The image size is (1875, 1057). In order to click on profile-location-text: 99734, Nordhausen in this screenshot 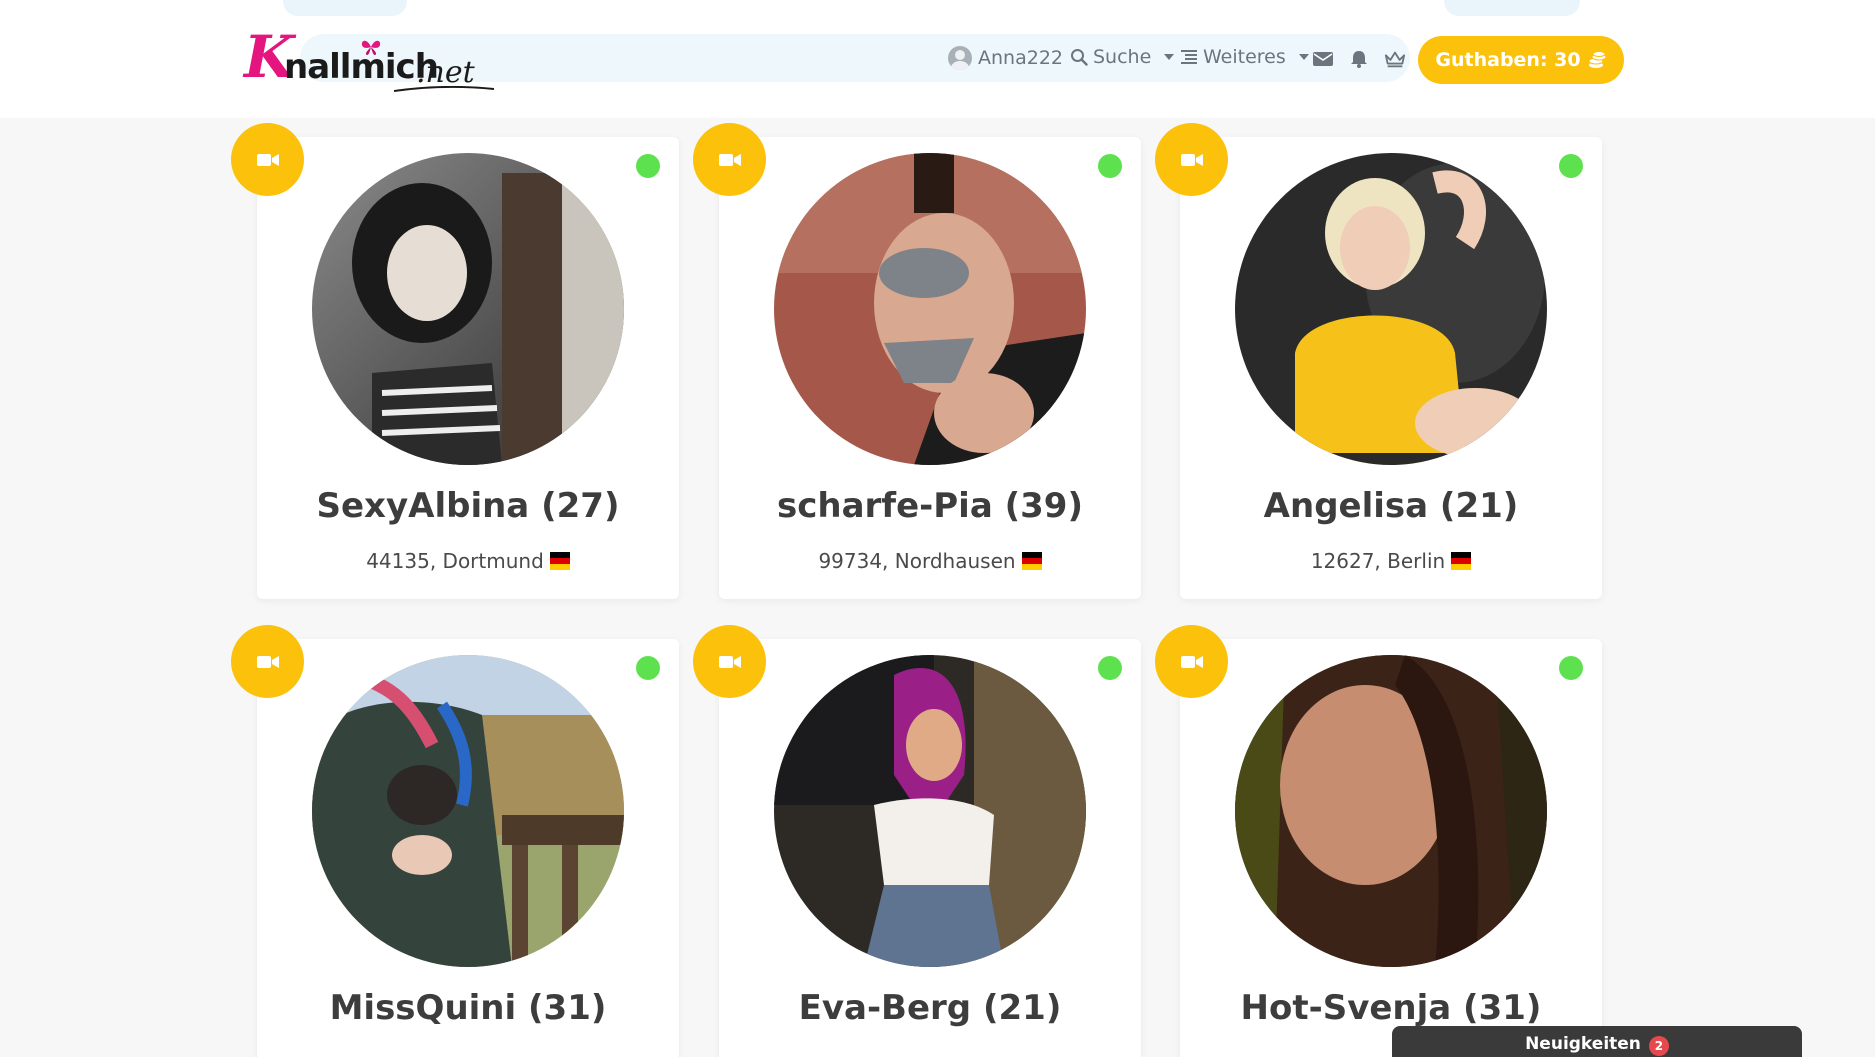, I will do `click(917, 561)`.